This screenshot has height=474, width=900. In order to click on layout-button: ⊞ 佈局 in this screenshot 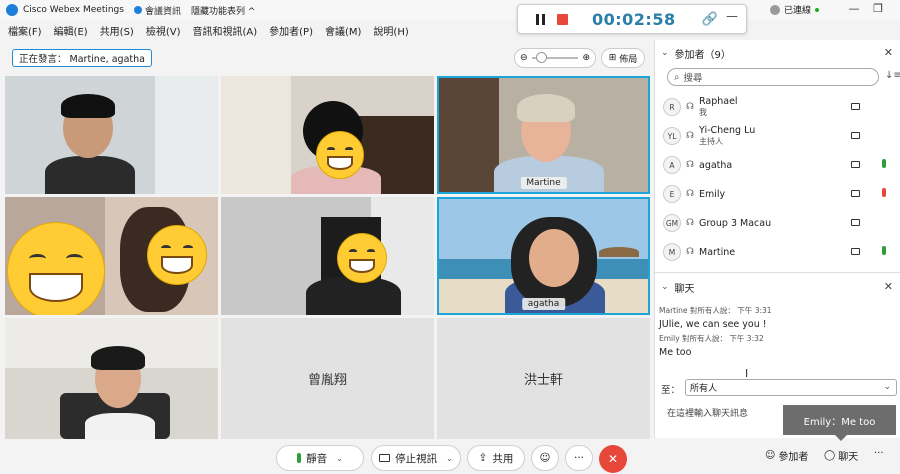, I will do `click(623, 58)`.